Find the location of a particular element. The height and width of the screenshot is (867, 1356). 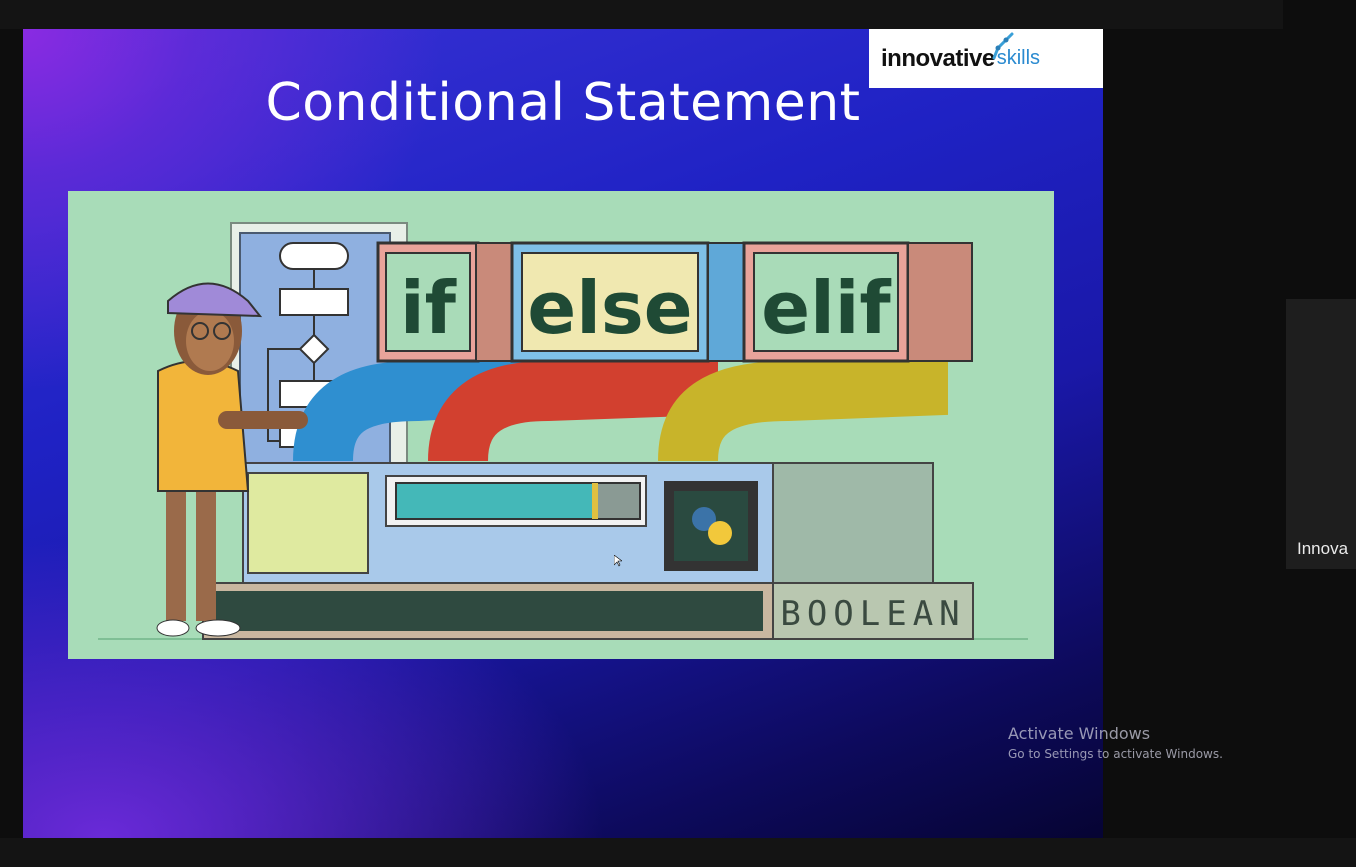

elif-label: elif is located at coordinates (826, 308).